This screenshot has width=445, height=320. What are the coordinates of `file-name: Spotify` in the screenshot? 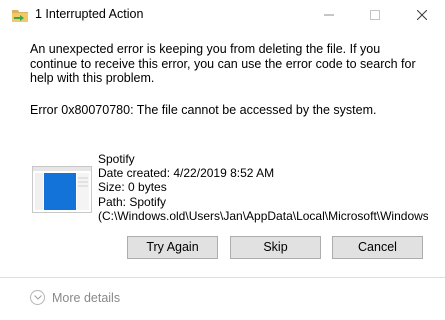 It's located at (116, 159).